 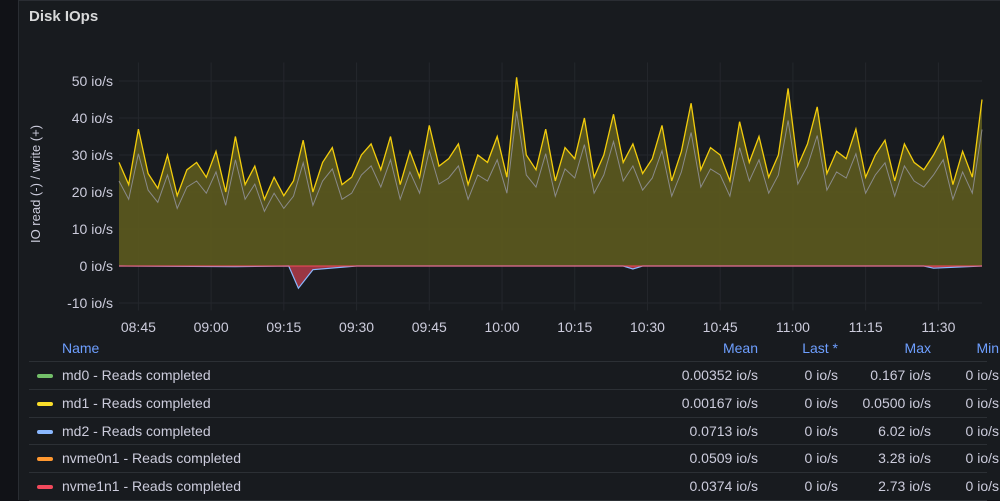 What do you see at coordinates (514, 349) in the screenshot?
I see `legend-header-row: Name Mean Last * Max Min` at bounding box center [514, 349].